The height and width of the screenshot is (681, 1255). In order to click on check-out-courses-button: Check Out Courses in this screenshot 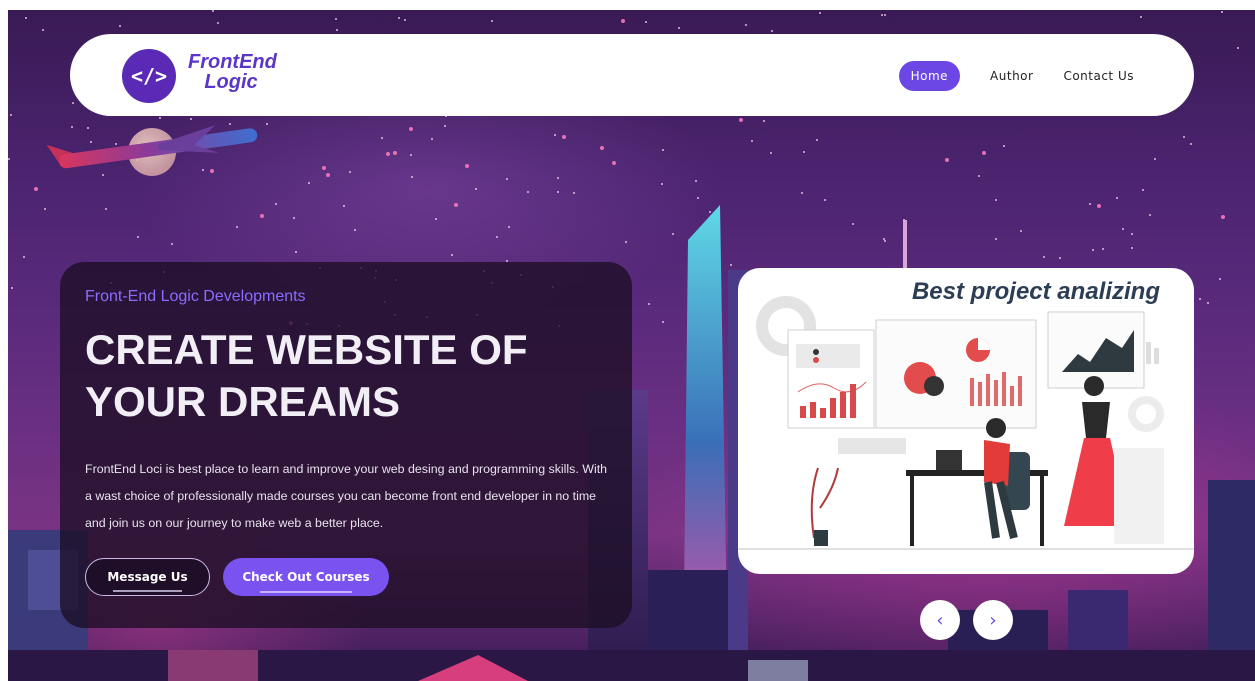, I will do `click(306, 577)`.